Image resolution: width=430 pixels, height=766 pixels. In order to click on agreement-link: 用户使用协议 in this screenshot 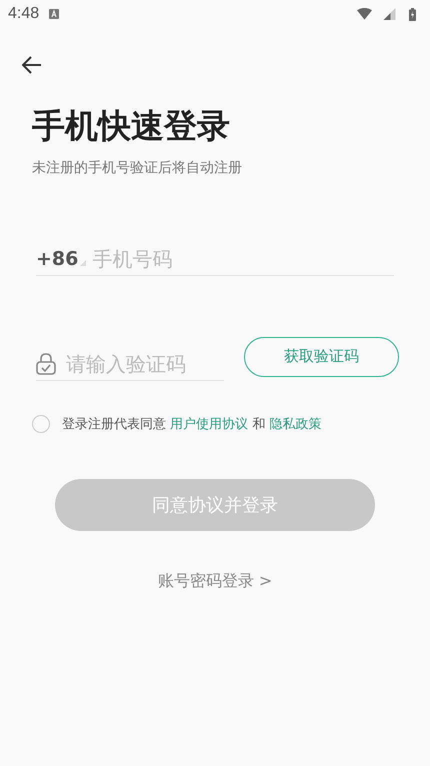, I will do `click(209, 424)`.